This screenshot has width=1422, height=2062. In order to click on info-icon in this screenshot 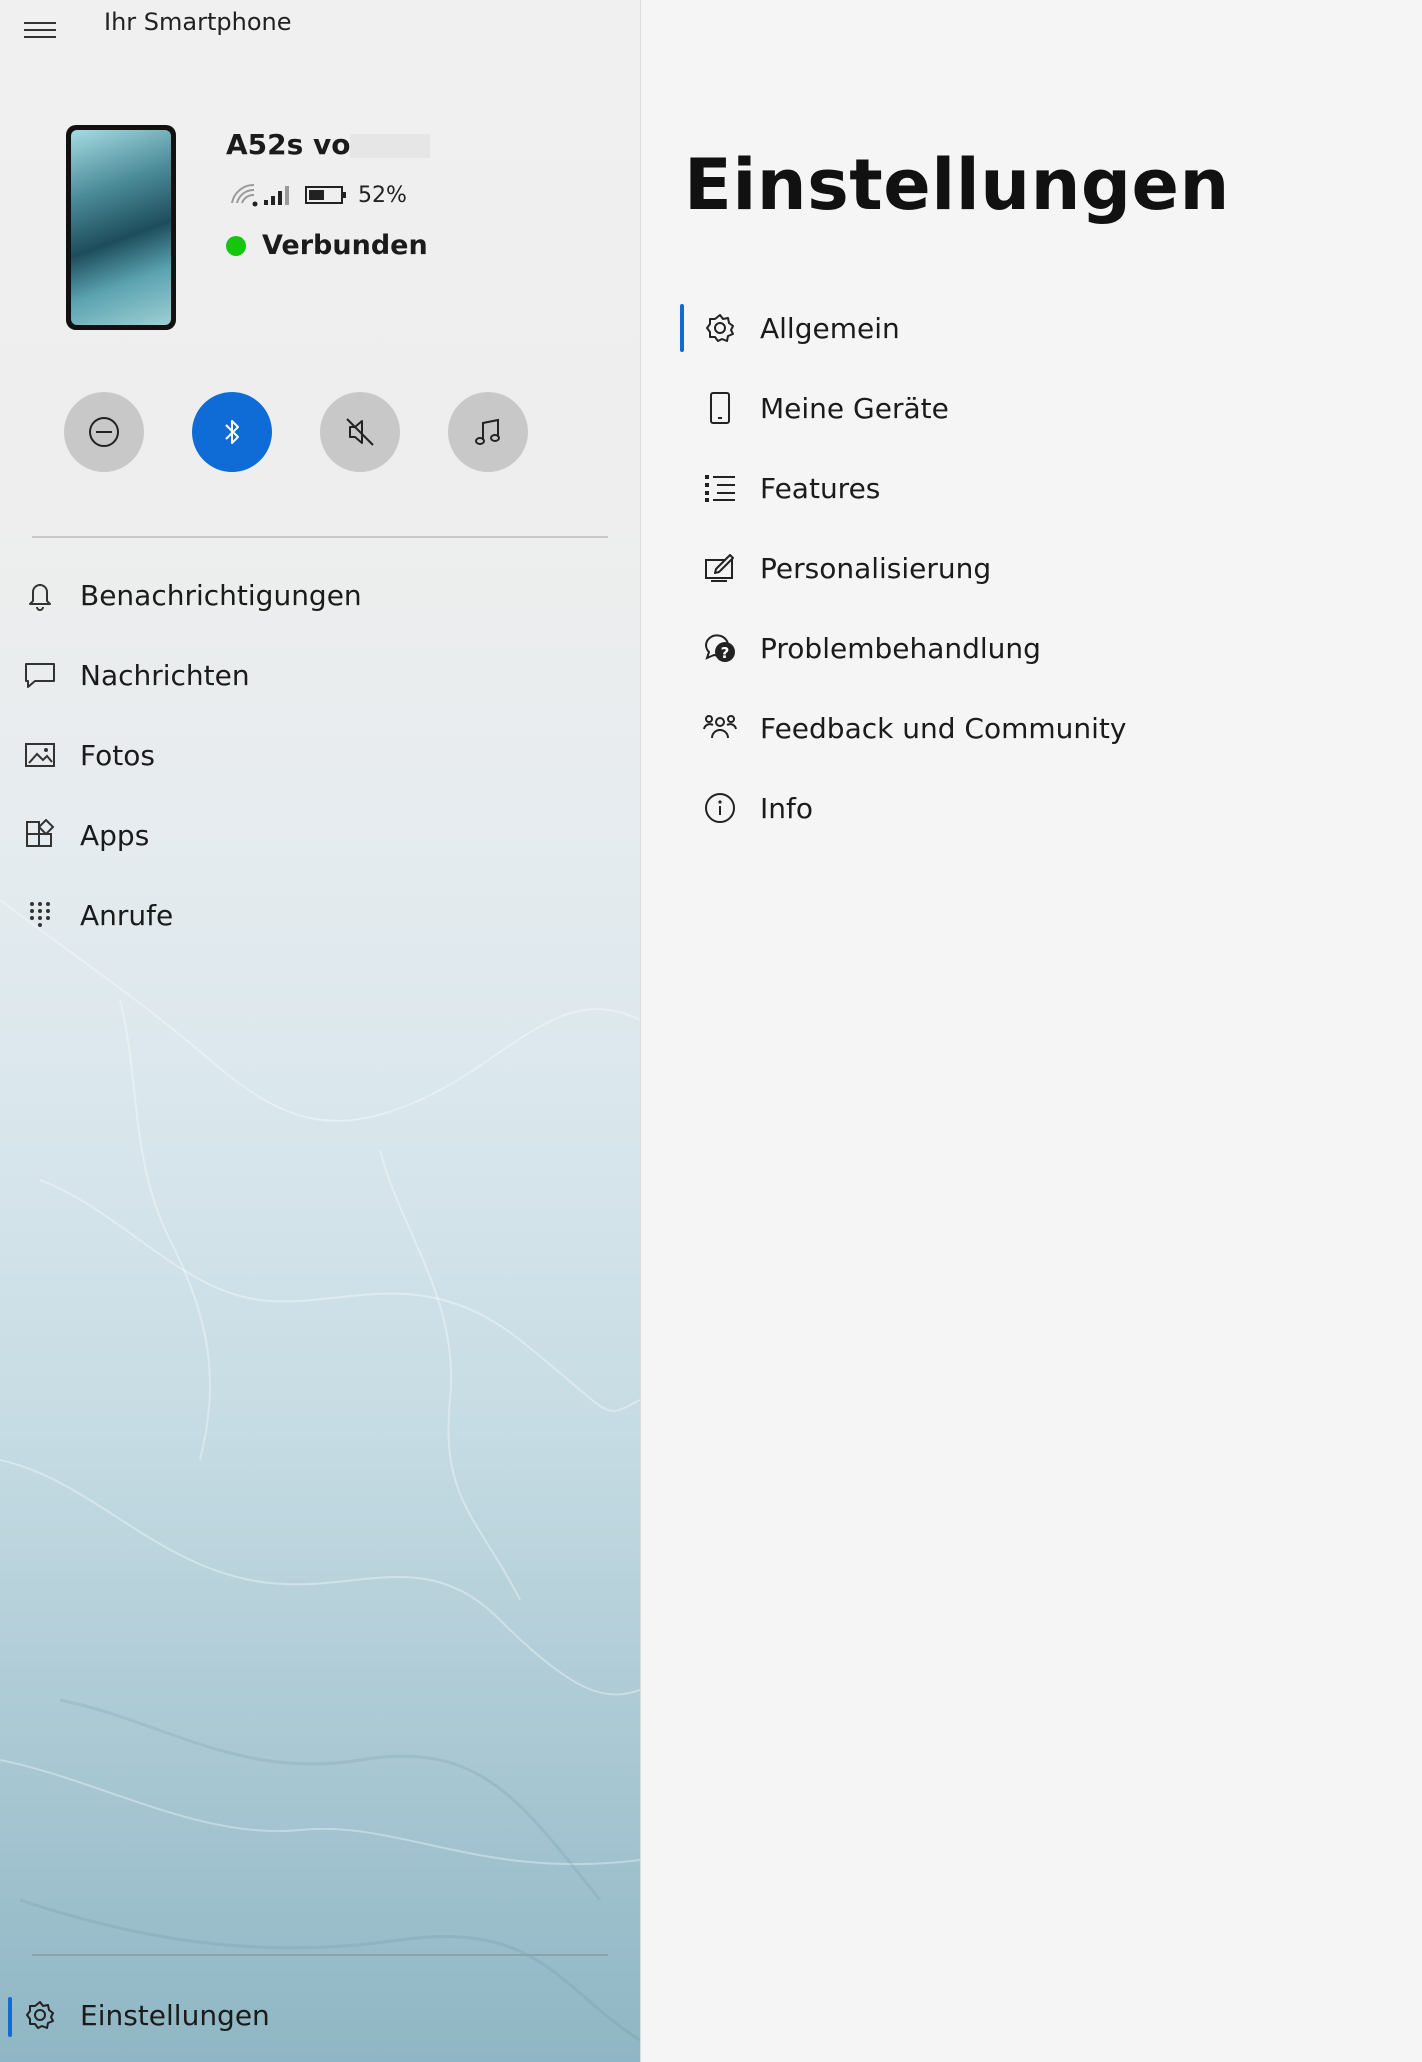, I will do `click(720, 808)`.